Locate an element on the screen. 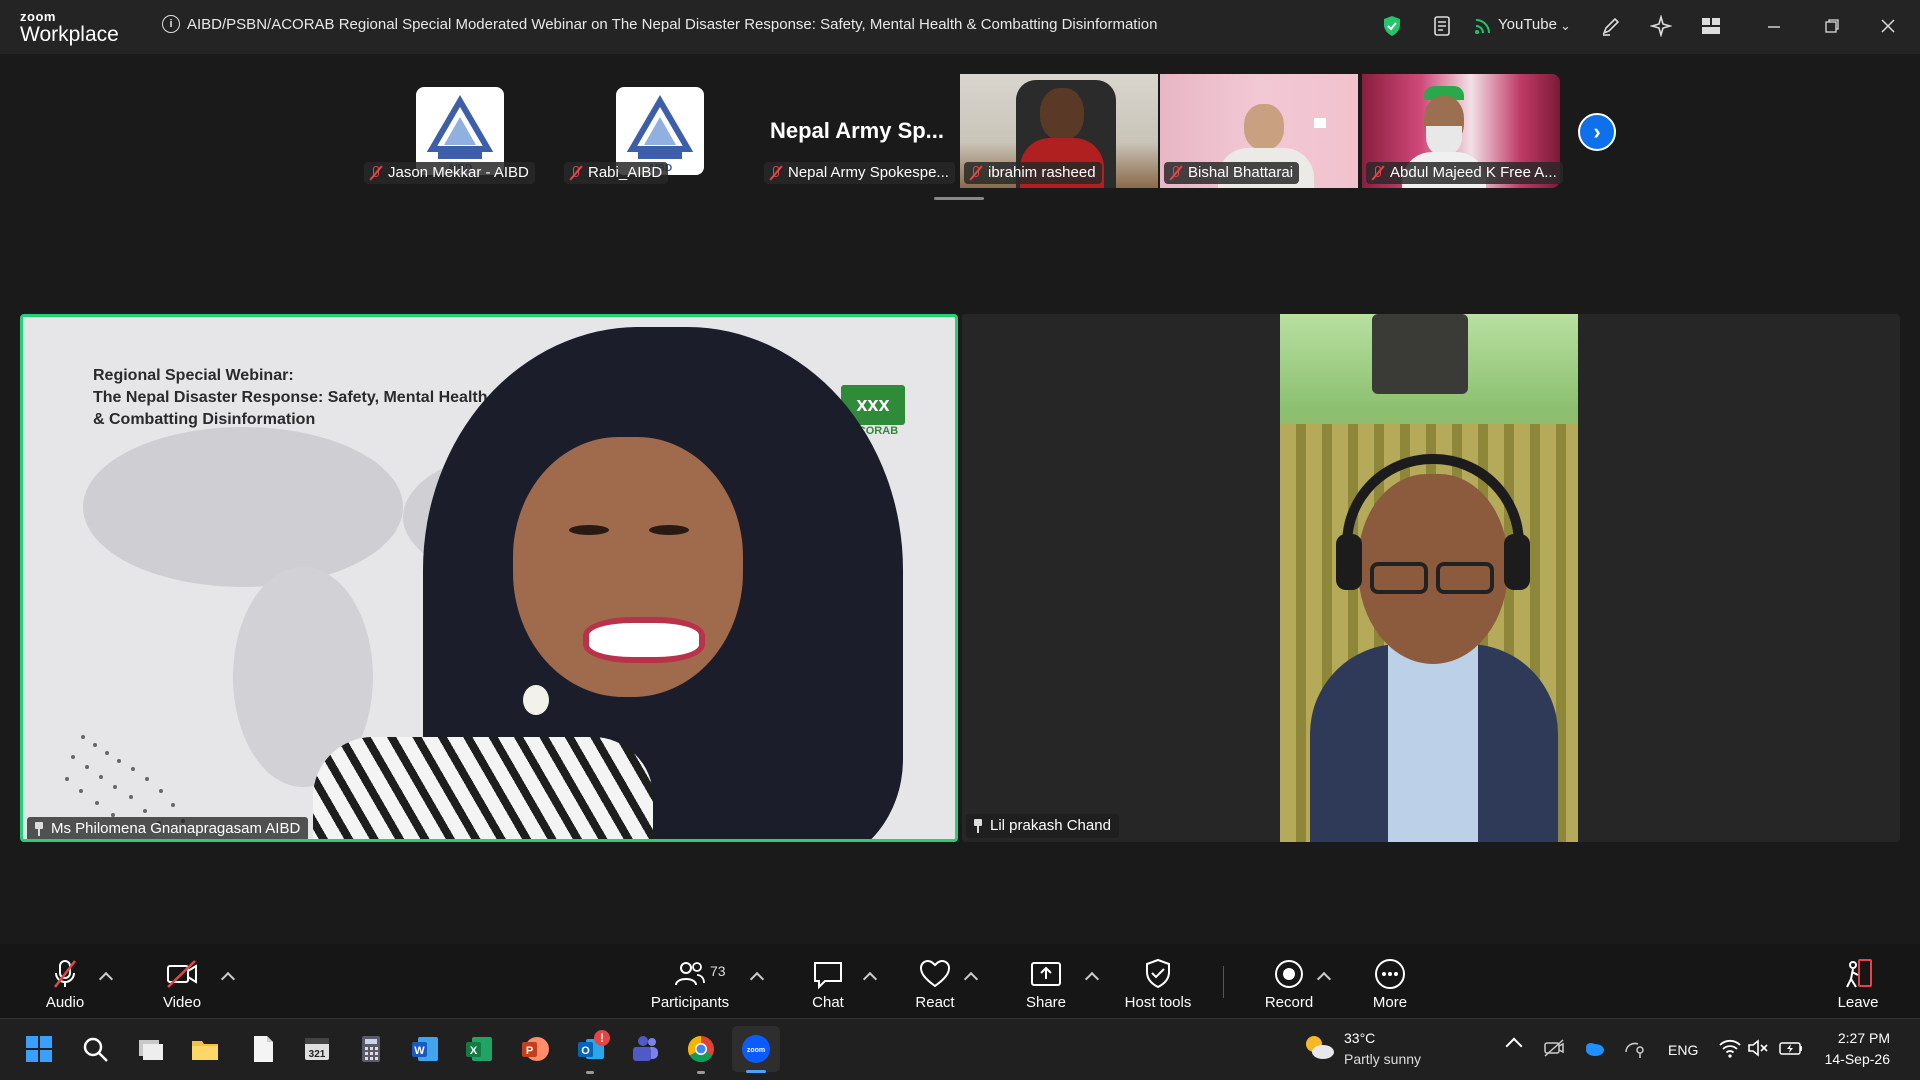 This screenshot has height=1080, width=1920. zoom-app-icon: zoom is located at coordinates (756, 1049).